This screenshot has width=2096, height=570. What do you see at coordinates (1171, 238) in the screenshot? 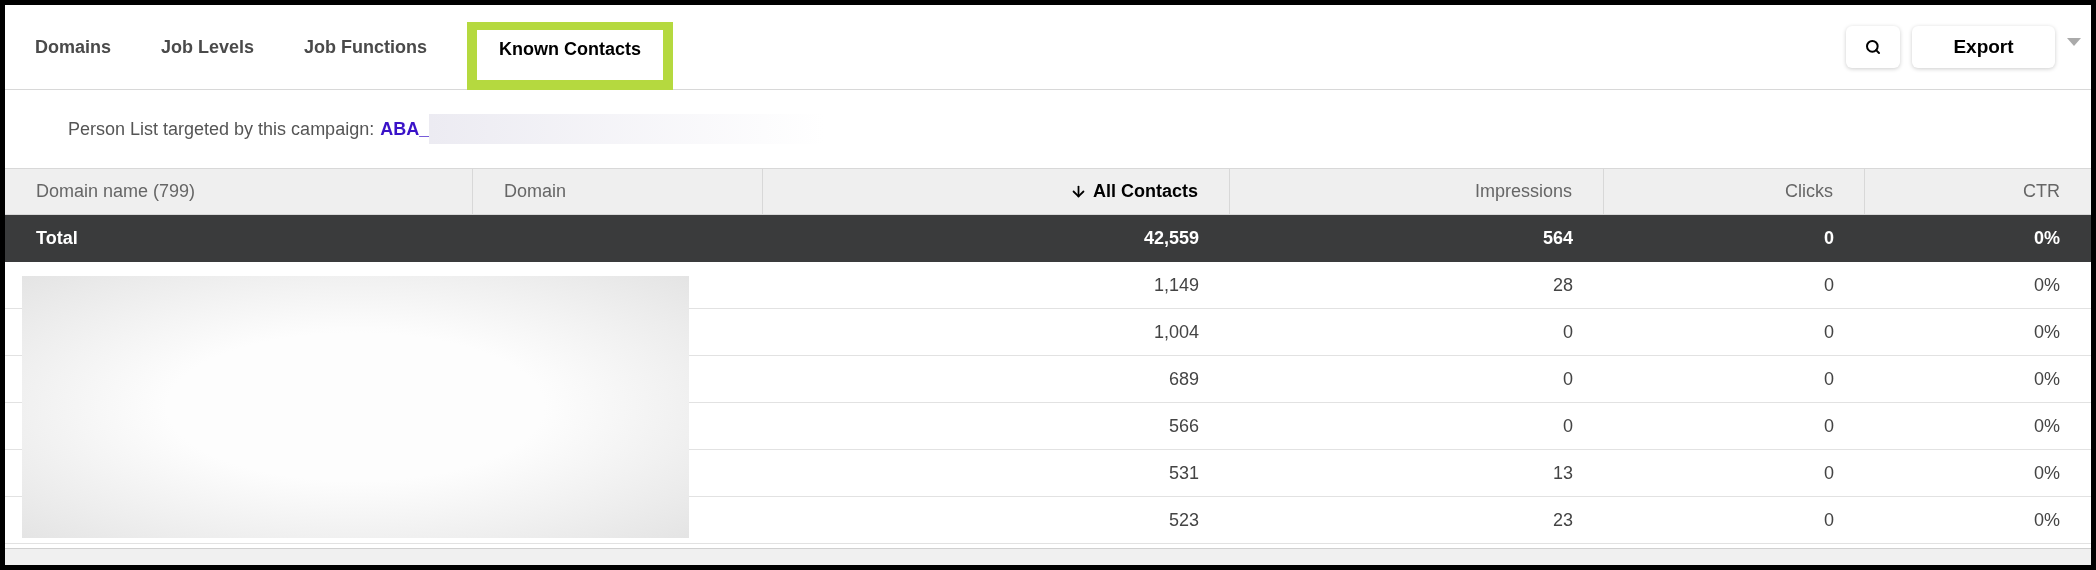
I see `total-cell-text: 42,559` at bounding box center [1171, 238].